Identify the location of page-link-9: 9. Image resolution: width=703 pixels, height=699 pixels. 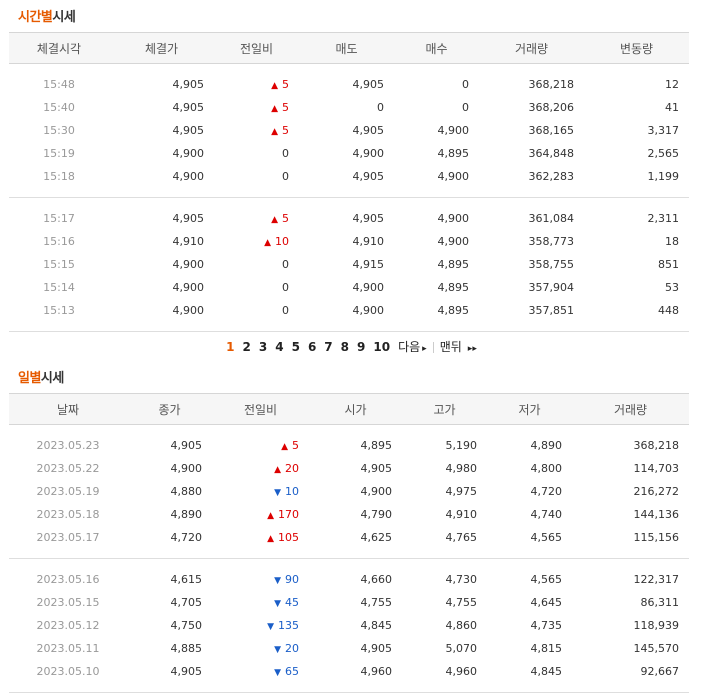
(361, 347).